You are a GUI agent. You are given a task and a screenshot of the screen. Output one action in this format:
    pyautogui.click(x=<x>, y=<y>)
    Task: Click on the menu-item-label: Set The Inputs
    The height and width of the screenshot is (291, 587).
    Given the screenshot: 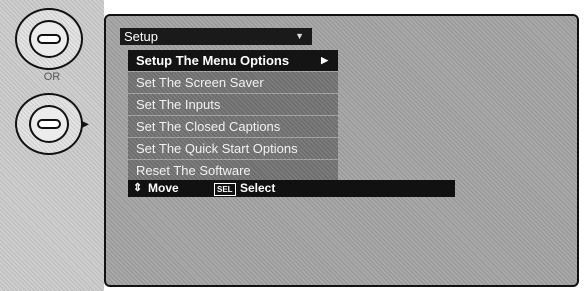 What is the action you would take?
    pyautogui.click(x=178, y=104)
    